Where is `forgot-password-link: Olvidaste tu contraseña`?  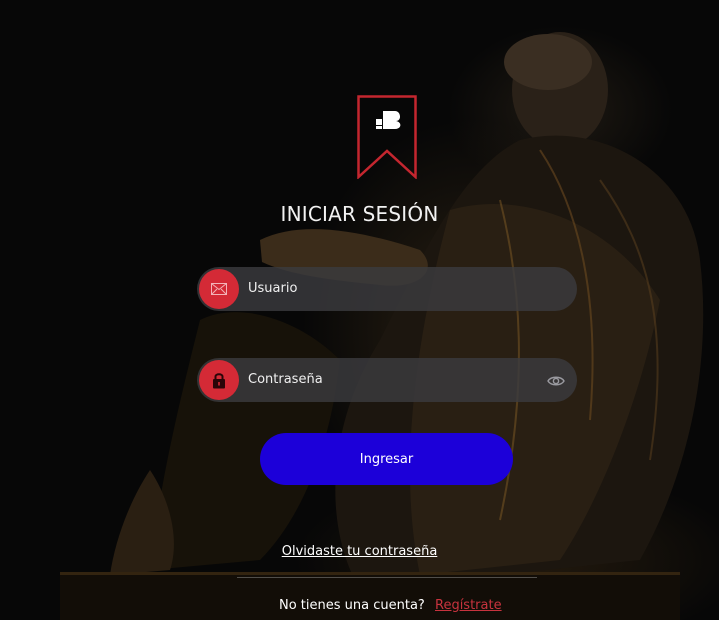 forgot-password-link: Olvidaste tu contraseña is located at coordinates (359, 551).